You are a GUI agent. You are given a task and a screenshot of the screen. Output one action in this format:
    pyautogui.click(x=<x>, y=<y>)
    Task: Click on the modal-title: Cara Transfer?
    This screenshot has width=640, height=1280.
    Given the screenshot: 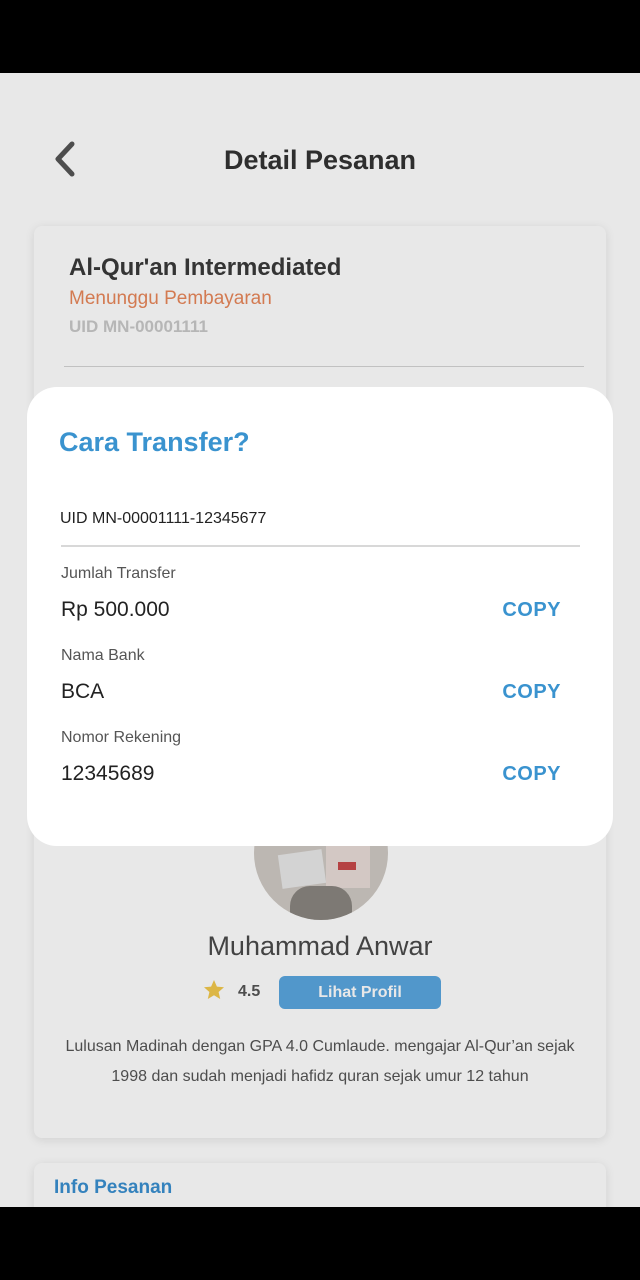 What is the action you would take?
    pyautogui.click(x=154, y=442)
    